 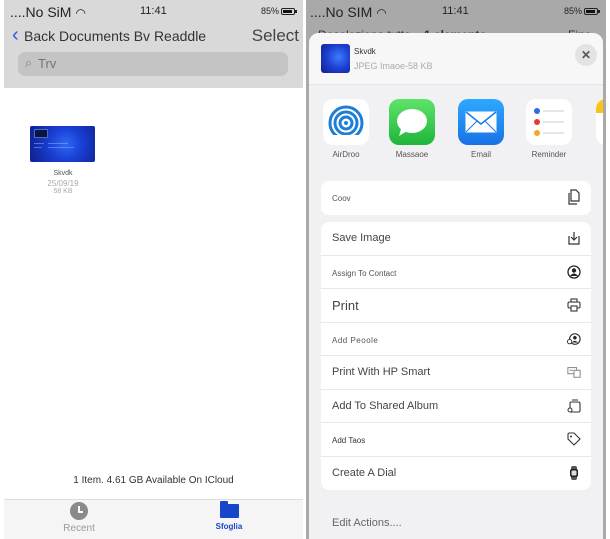 I want to click on share-apps-row: AirDroo Massaoe Email Reminder, so click(x=456, y=129).